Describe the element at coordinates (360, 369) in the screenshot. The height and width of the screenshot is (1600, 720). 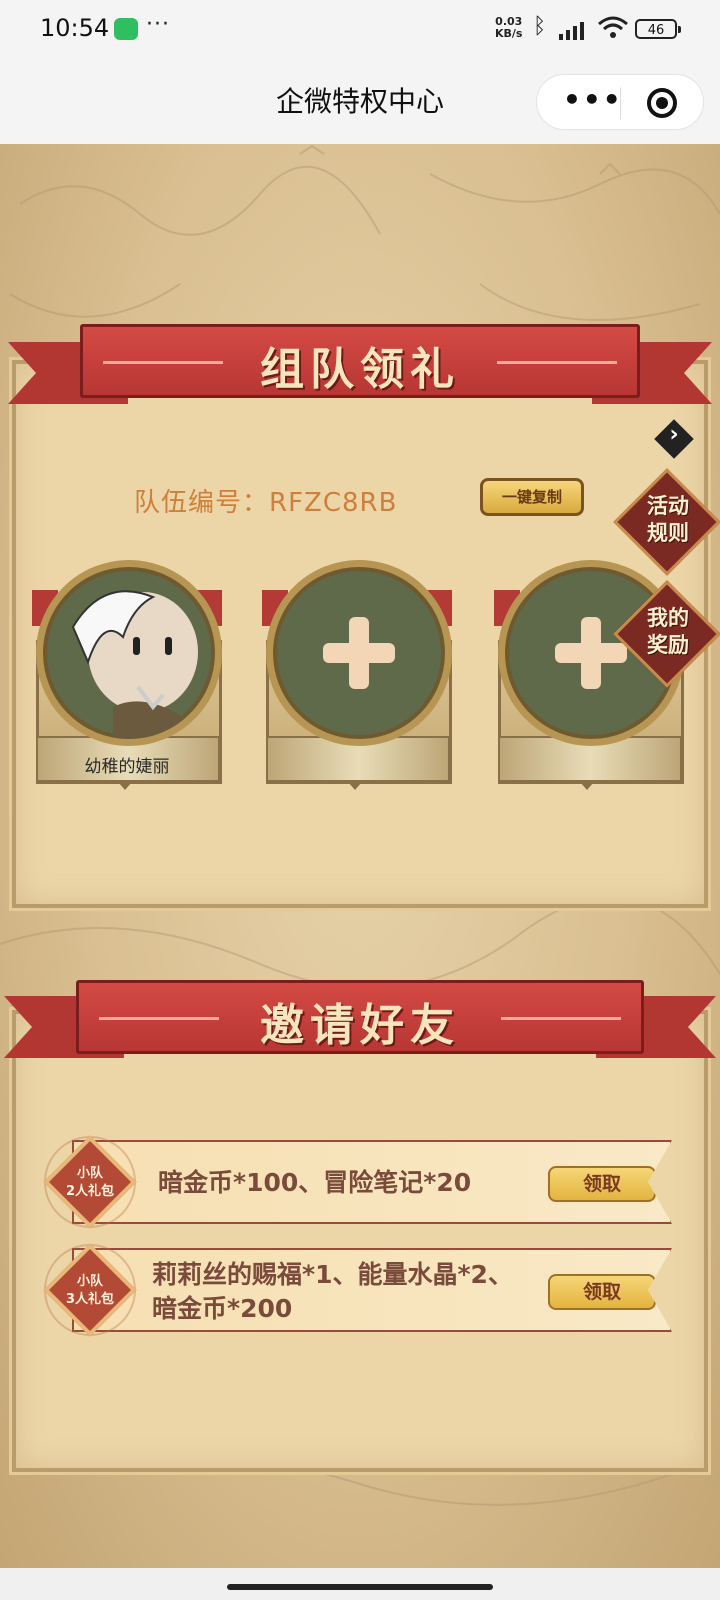
I see `team-banner-title: 组队领礼` at that location.